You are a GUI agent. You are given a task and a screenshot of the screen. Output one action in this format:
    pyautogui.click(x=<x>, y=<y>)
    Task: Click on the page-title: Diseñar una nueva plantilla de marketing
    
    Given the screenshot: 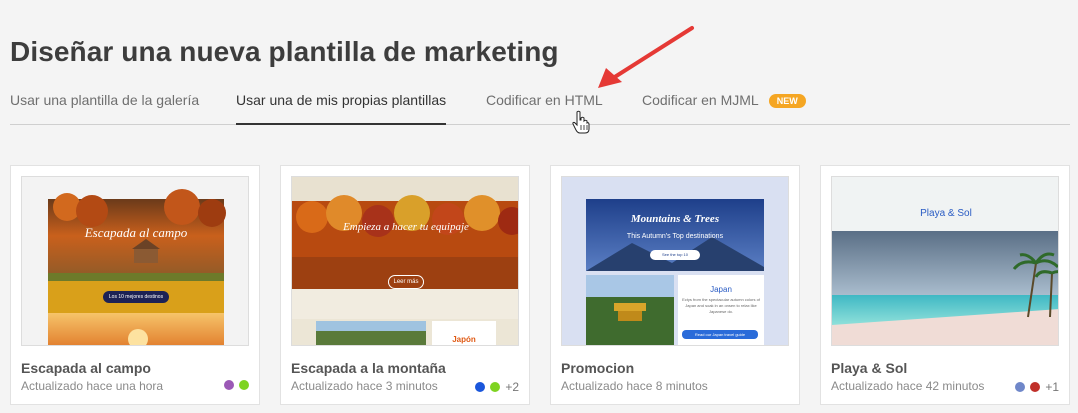 What is the action you would take?
    pyautogui.click(x=284, y=51)
    